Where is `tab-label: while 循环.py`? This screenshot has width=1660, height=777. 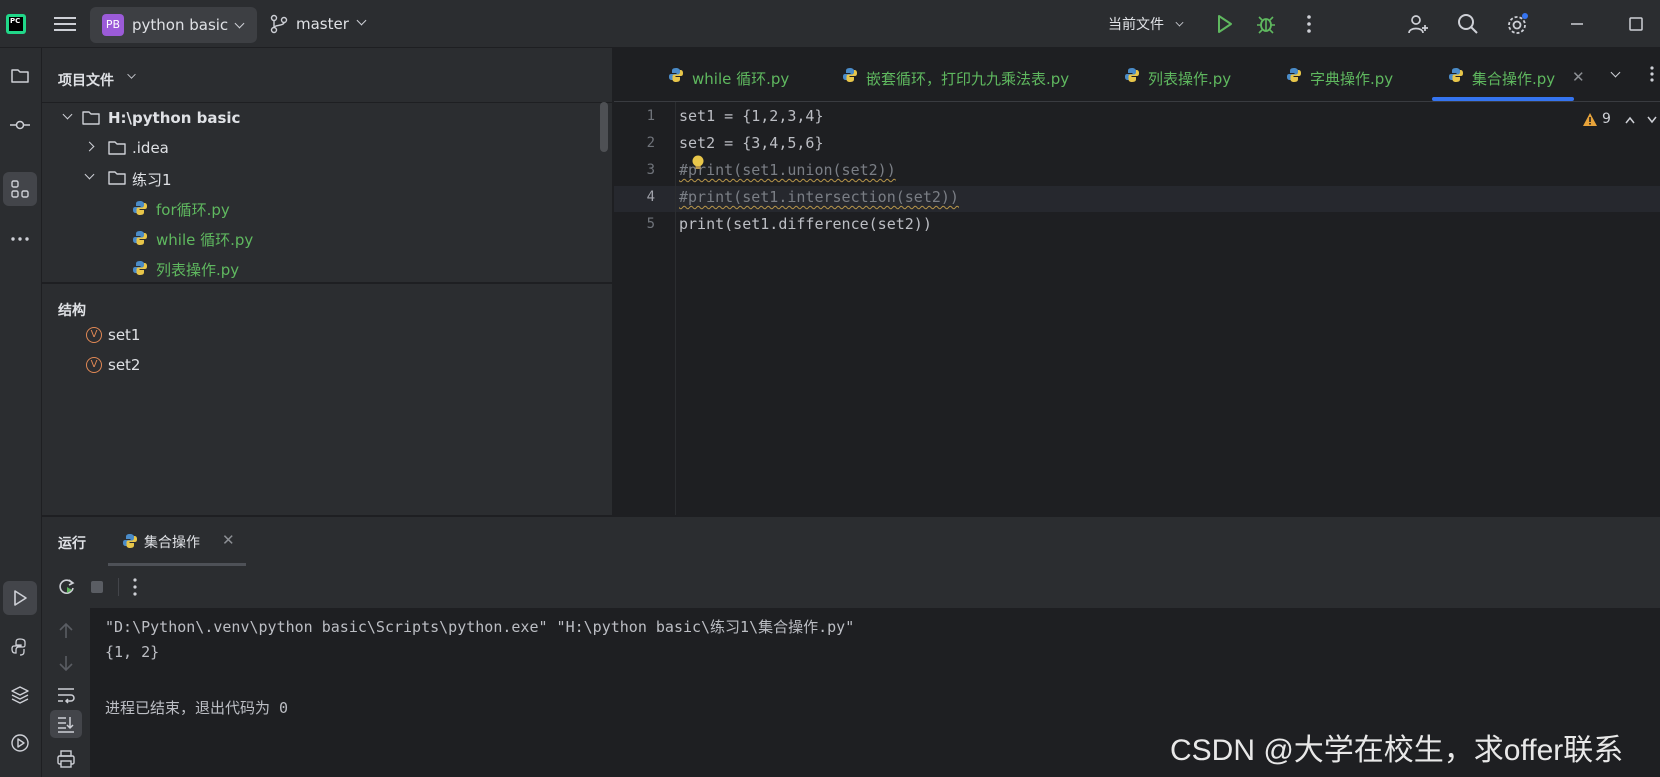 tab-label: while 循环.py is located at coordinates (741, 79).